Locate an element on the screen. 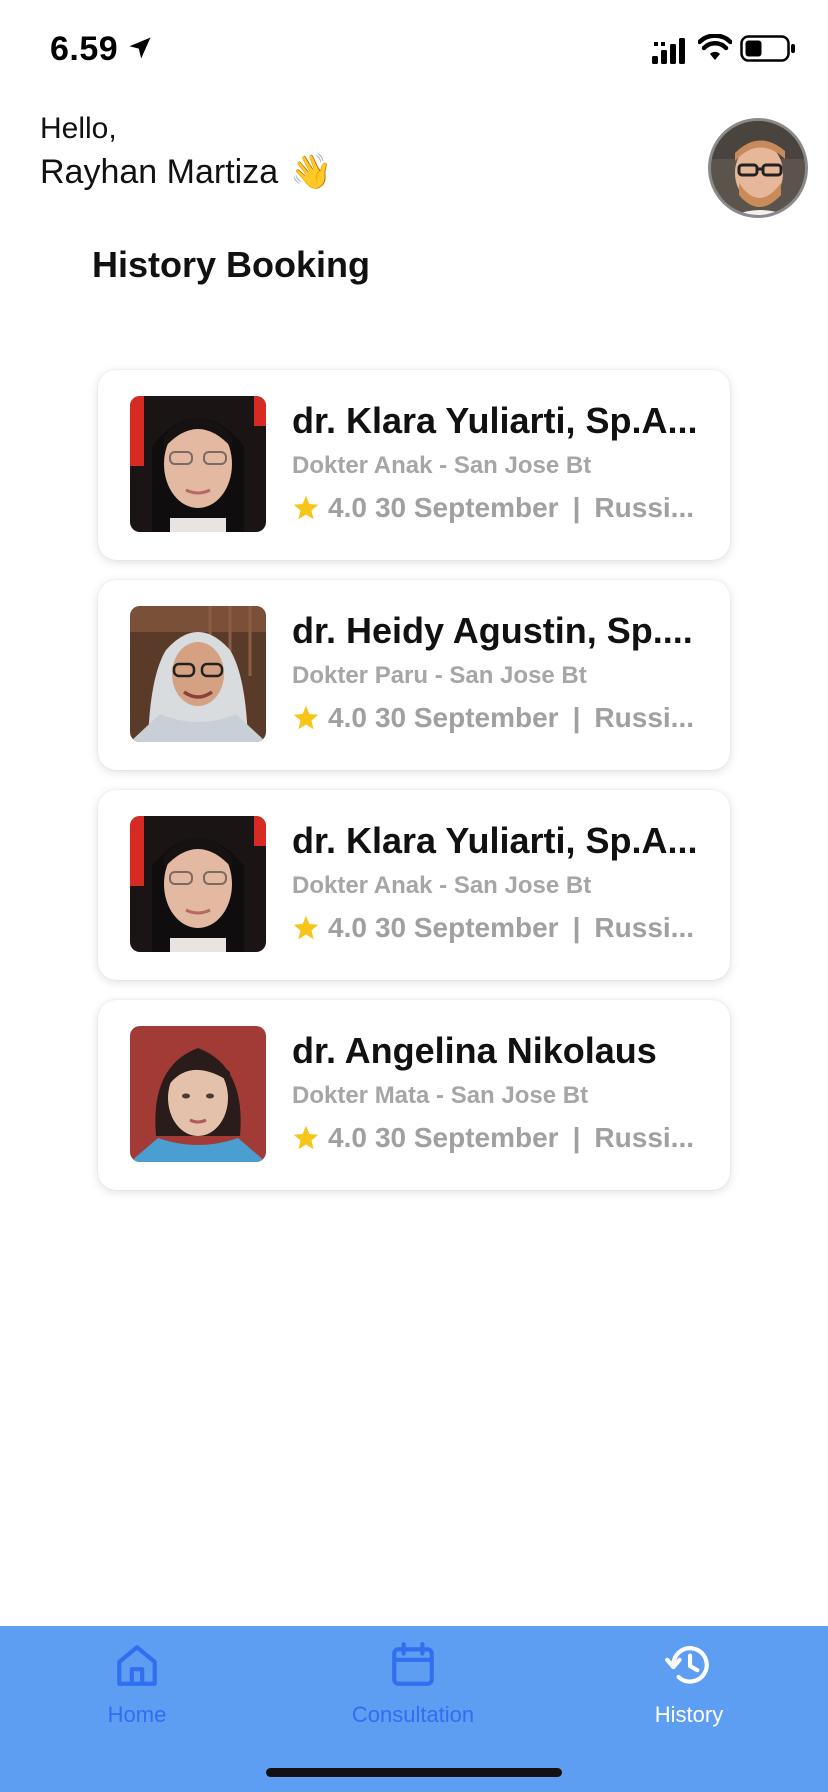  user-name-row: Rayhan Martiza 👋 is located at coordinates (186, 172).